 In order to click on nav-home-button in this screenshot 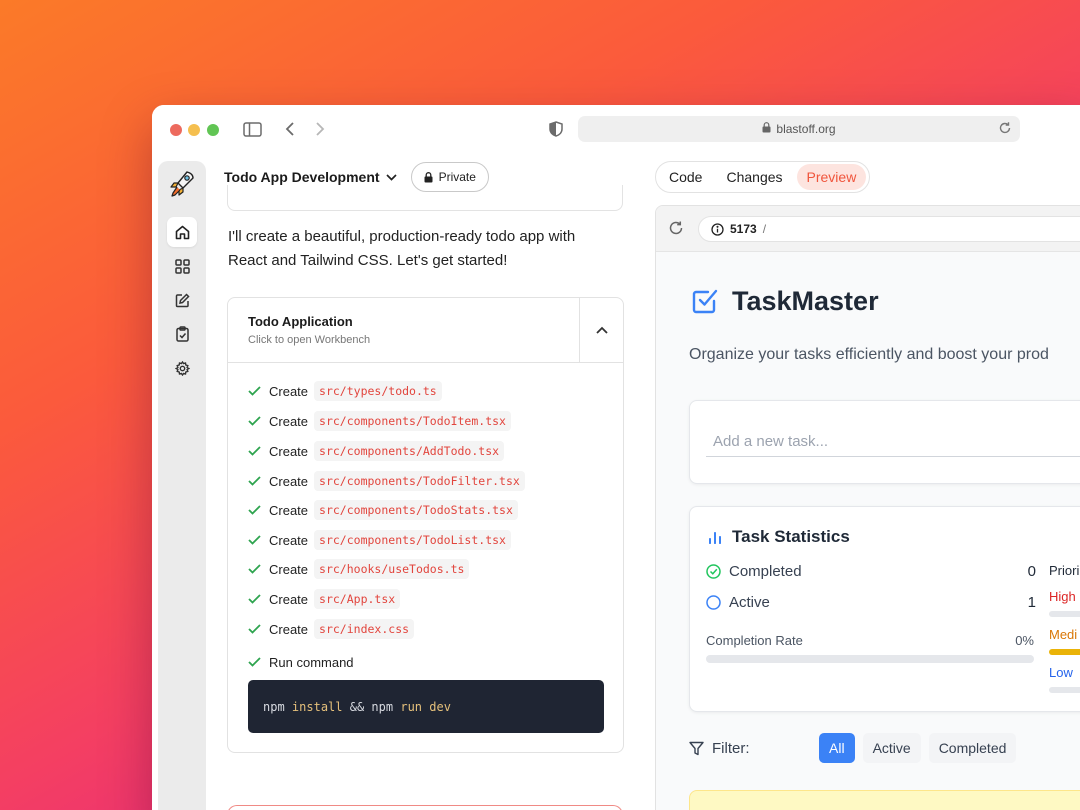, I will do `click(182, 232)`.